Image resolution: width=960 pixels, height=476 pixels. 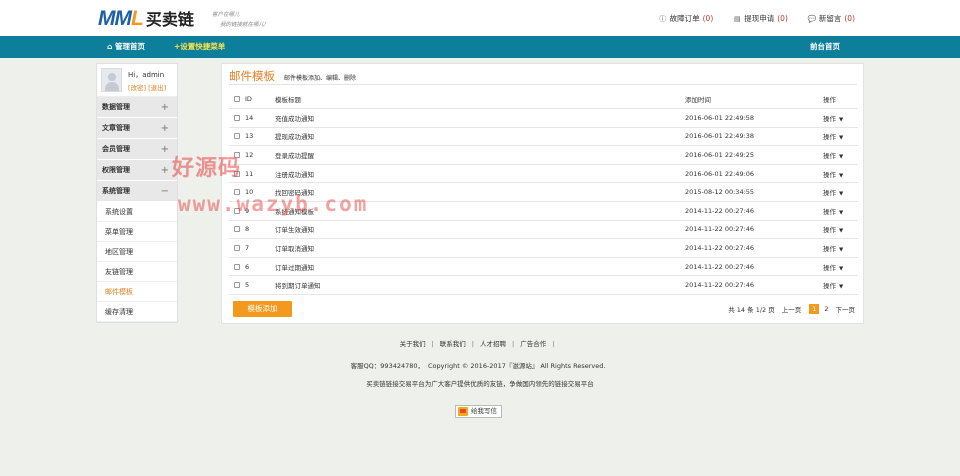 I want to click on row-time: 2015-08-12 00:34:55, so click(x=754, y=192).